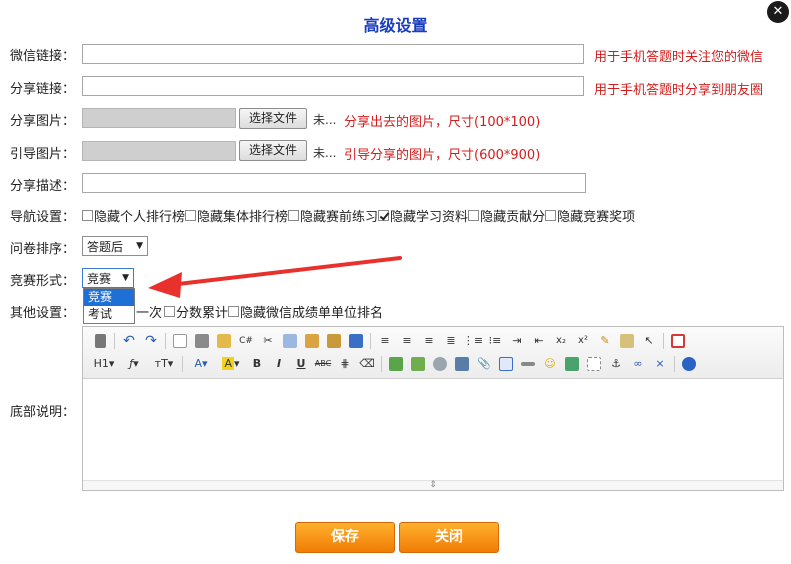 Image resolution: width=791 pixels, height=564 pixels. Describe the element at coordinates (590, 215) in the screenshot. I see `nav-option-awards: 隐藏竞赛奖项` at that location.